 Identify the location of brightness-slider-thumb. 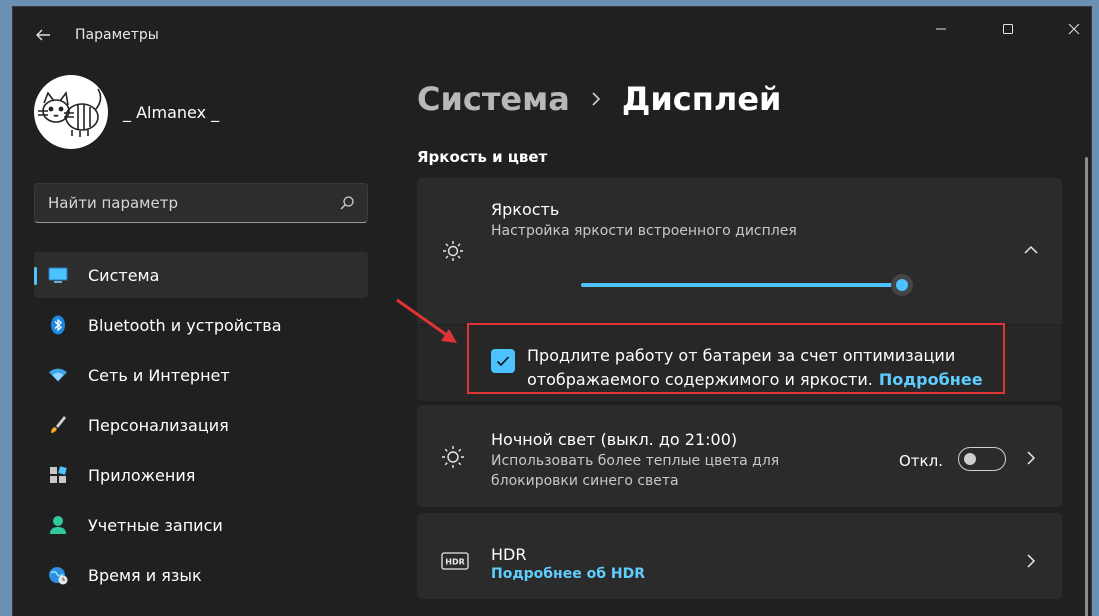
(902, 285).